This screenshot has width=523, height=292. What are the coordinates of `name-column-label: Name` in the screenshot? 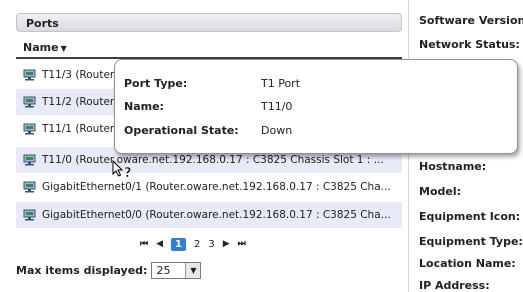 It's located at (41, 47).